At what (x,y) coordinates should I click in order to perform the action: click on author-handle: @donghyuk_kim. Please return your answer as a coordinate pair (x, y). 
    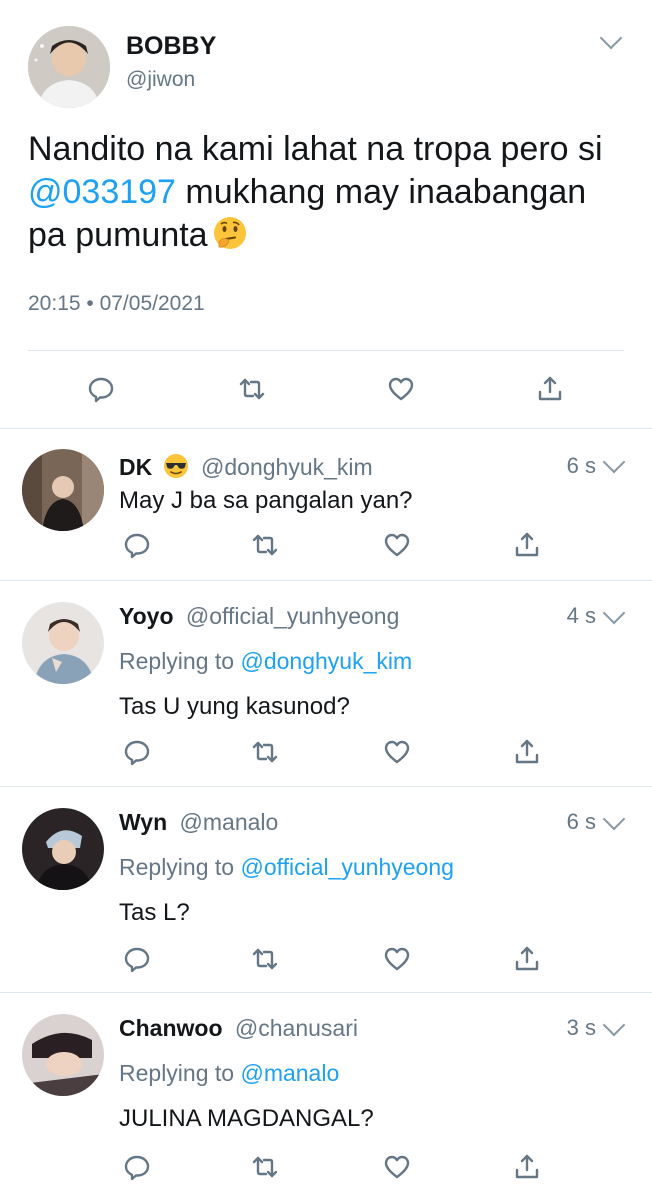
    Looking at the image, I should click on (287, 467).